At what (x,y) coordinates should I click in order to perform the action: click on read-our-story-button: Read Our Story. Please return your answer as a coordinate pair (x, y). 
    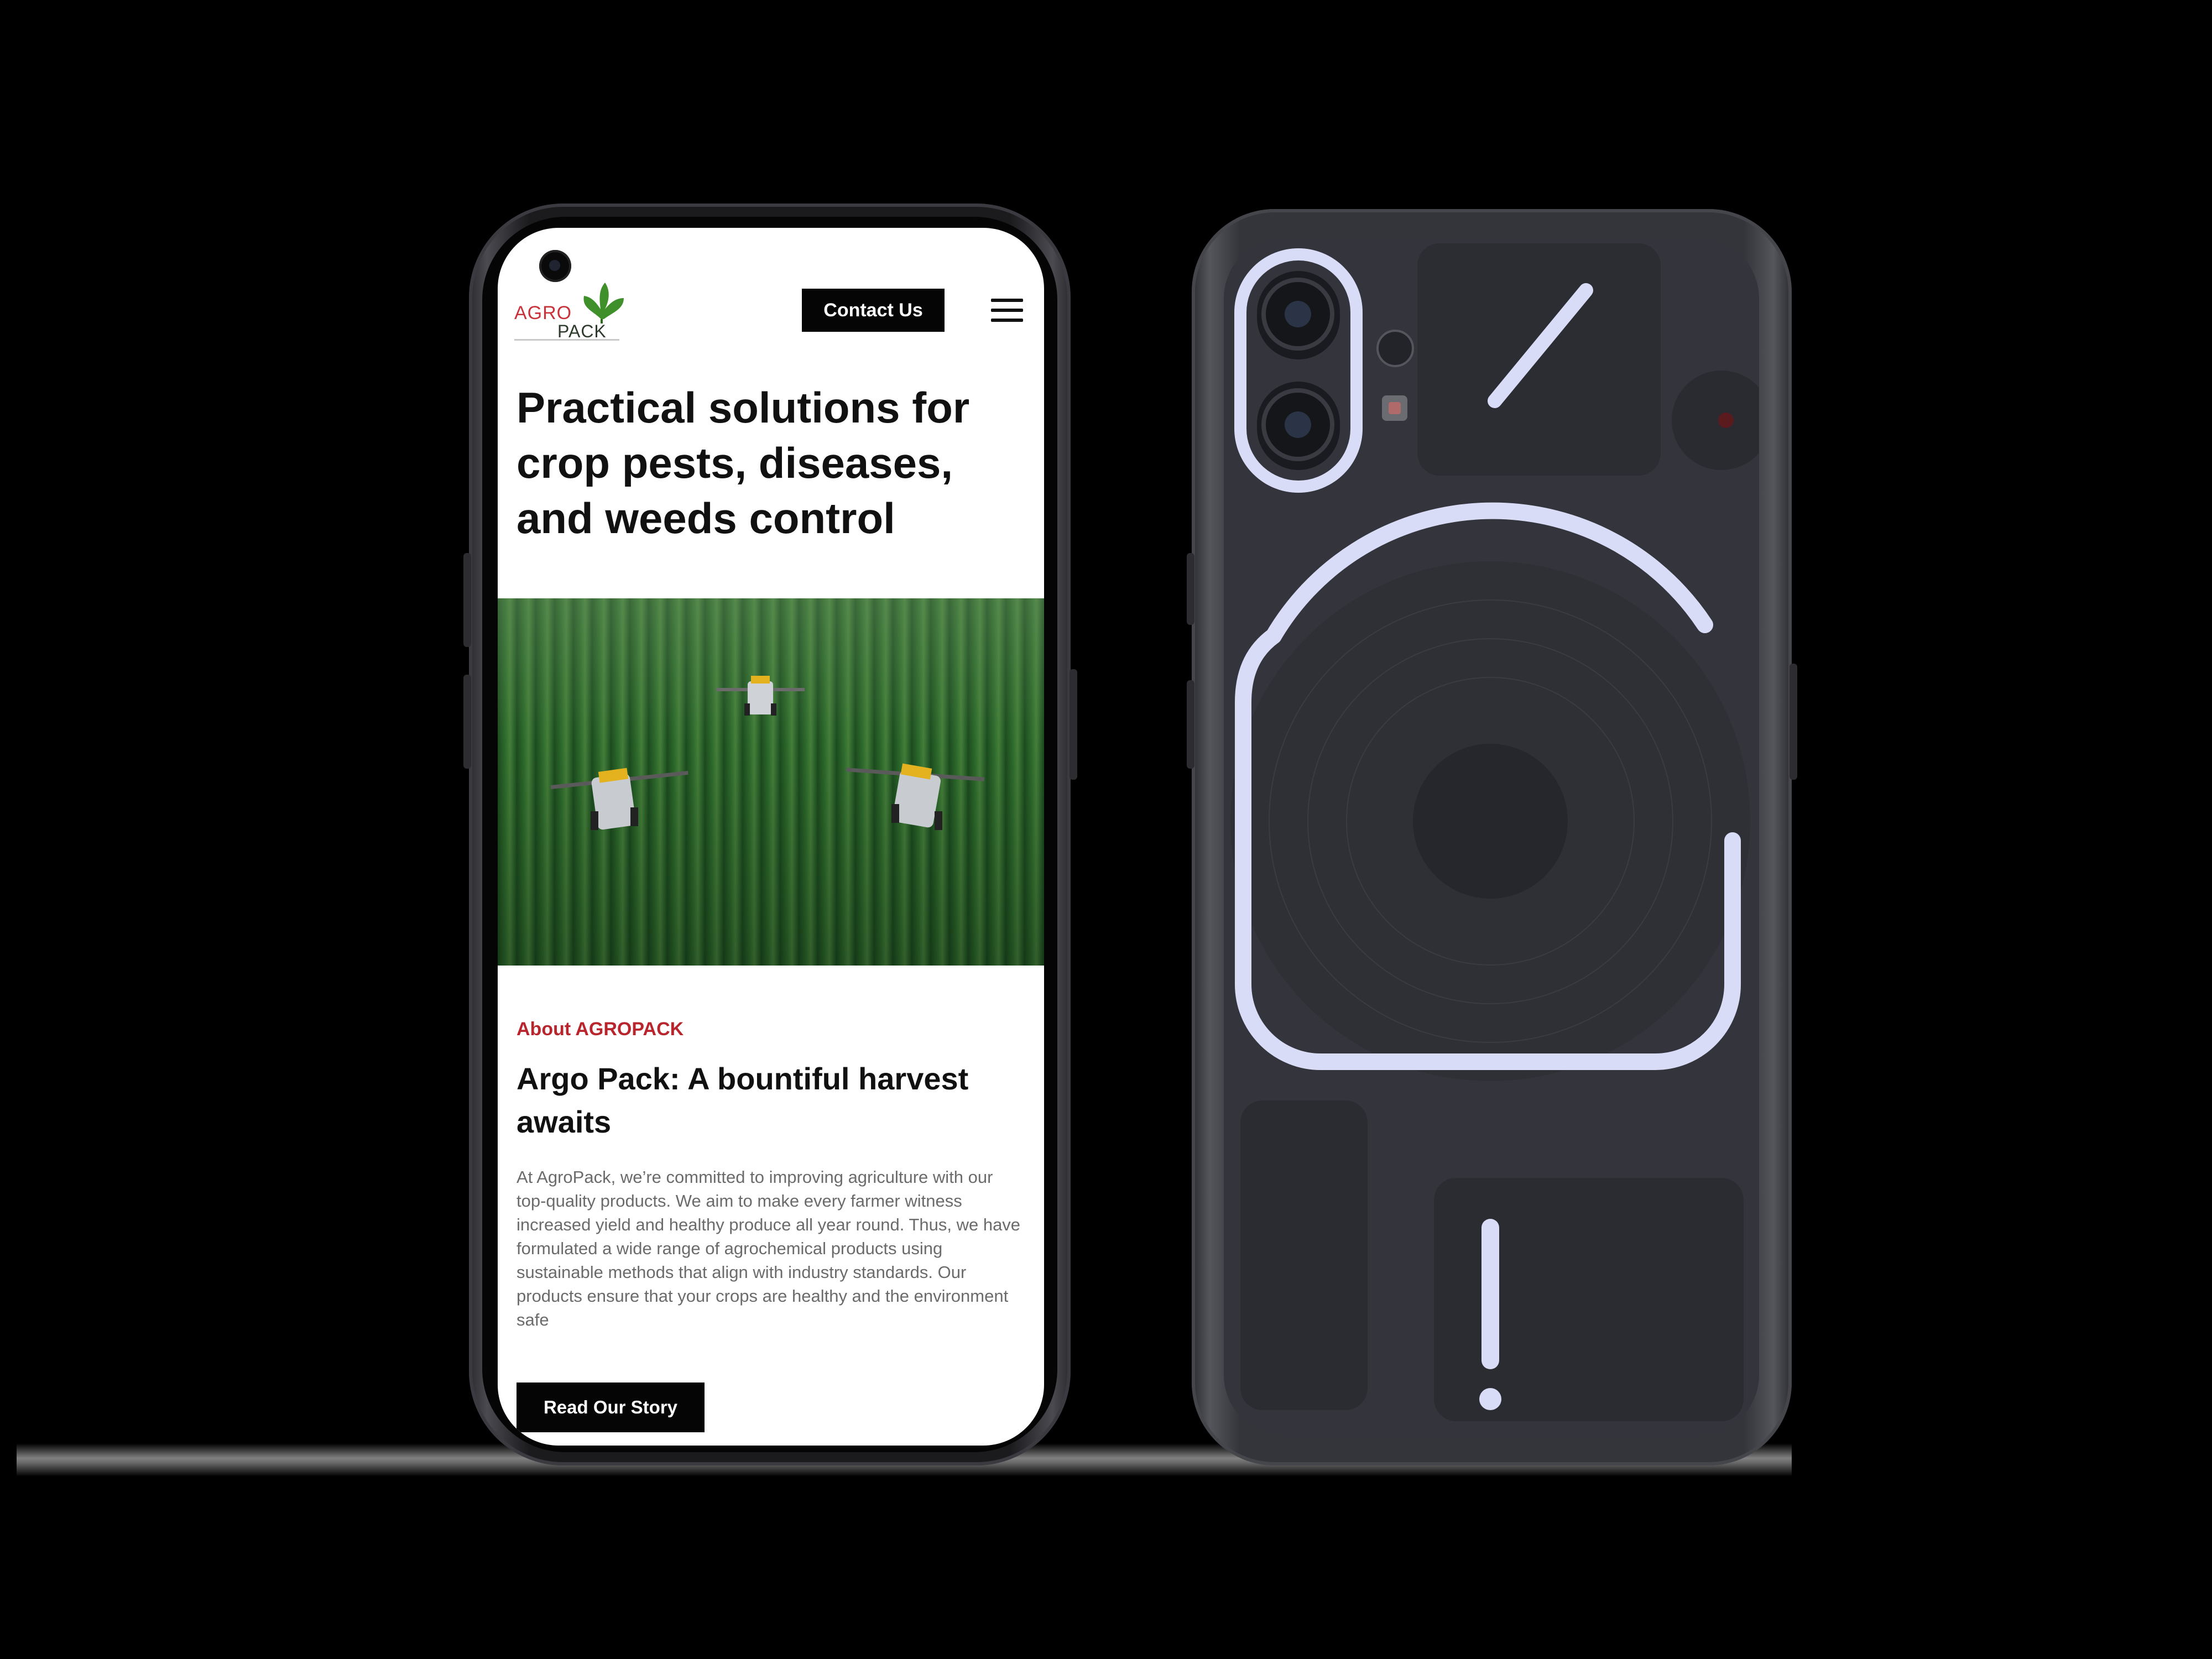
    Looking at the image, I should click on (611, 1408).